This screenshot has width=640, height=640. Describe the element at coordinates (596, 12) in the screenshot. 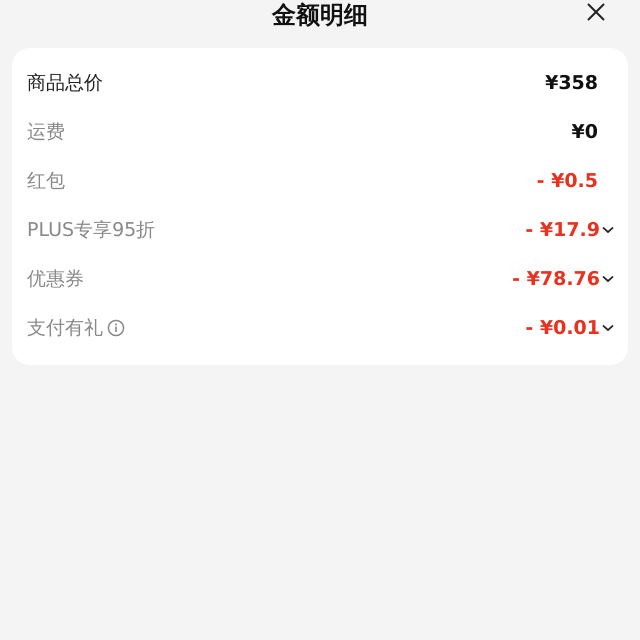

I see `close-icon` at that location.